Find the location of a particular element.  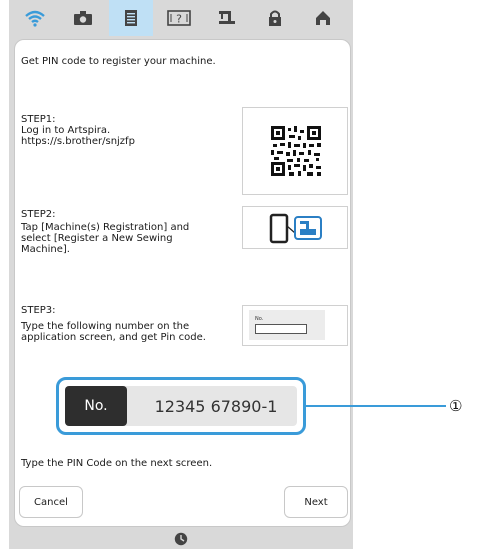

qr-code is located at coordinates (296, 151).